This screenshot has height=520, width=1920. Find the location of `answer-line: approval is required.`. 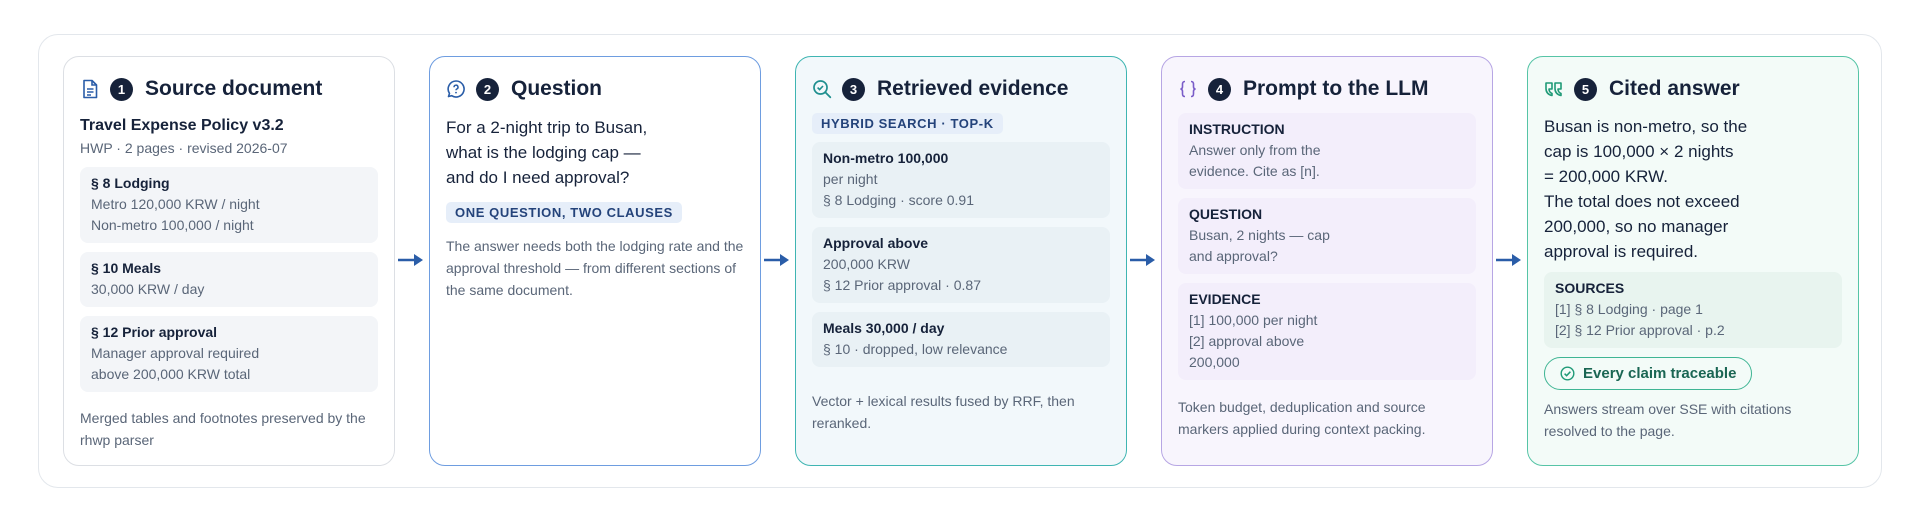

answer-line: approval is required. is located at coordinates (1621, 251).